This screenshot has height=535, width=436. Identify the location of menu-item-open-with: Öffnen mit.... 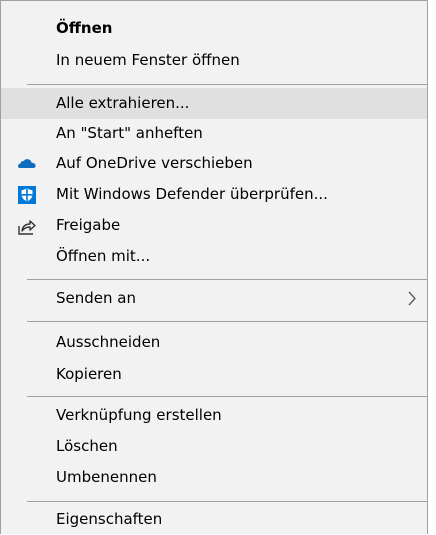
(214, 256).